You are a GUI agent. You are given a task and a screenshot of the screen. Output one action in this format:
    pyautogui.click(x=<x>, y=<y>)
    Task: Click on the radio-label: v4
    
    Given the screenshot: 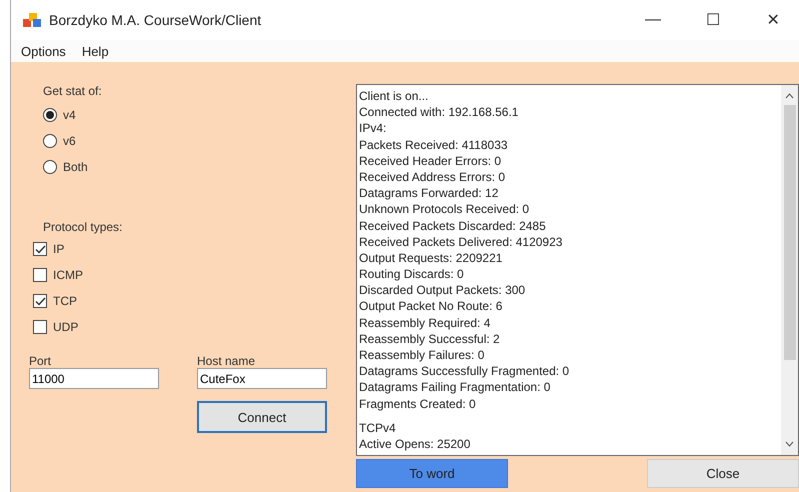 What is the action you would take?
    pyautogui.click(x=69, y=115)
    